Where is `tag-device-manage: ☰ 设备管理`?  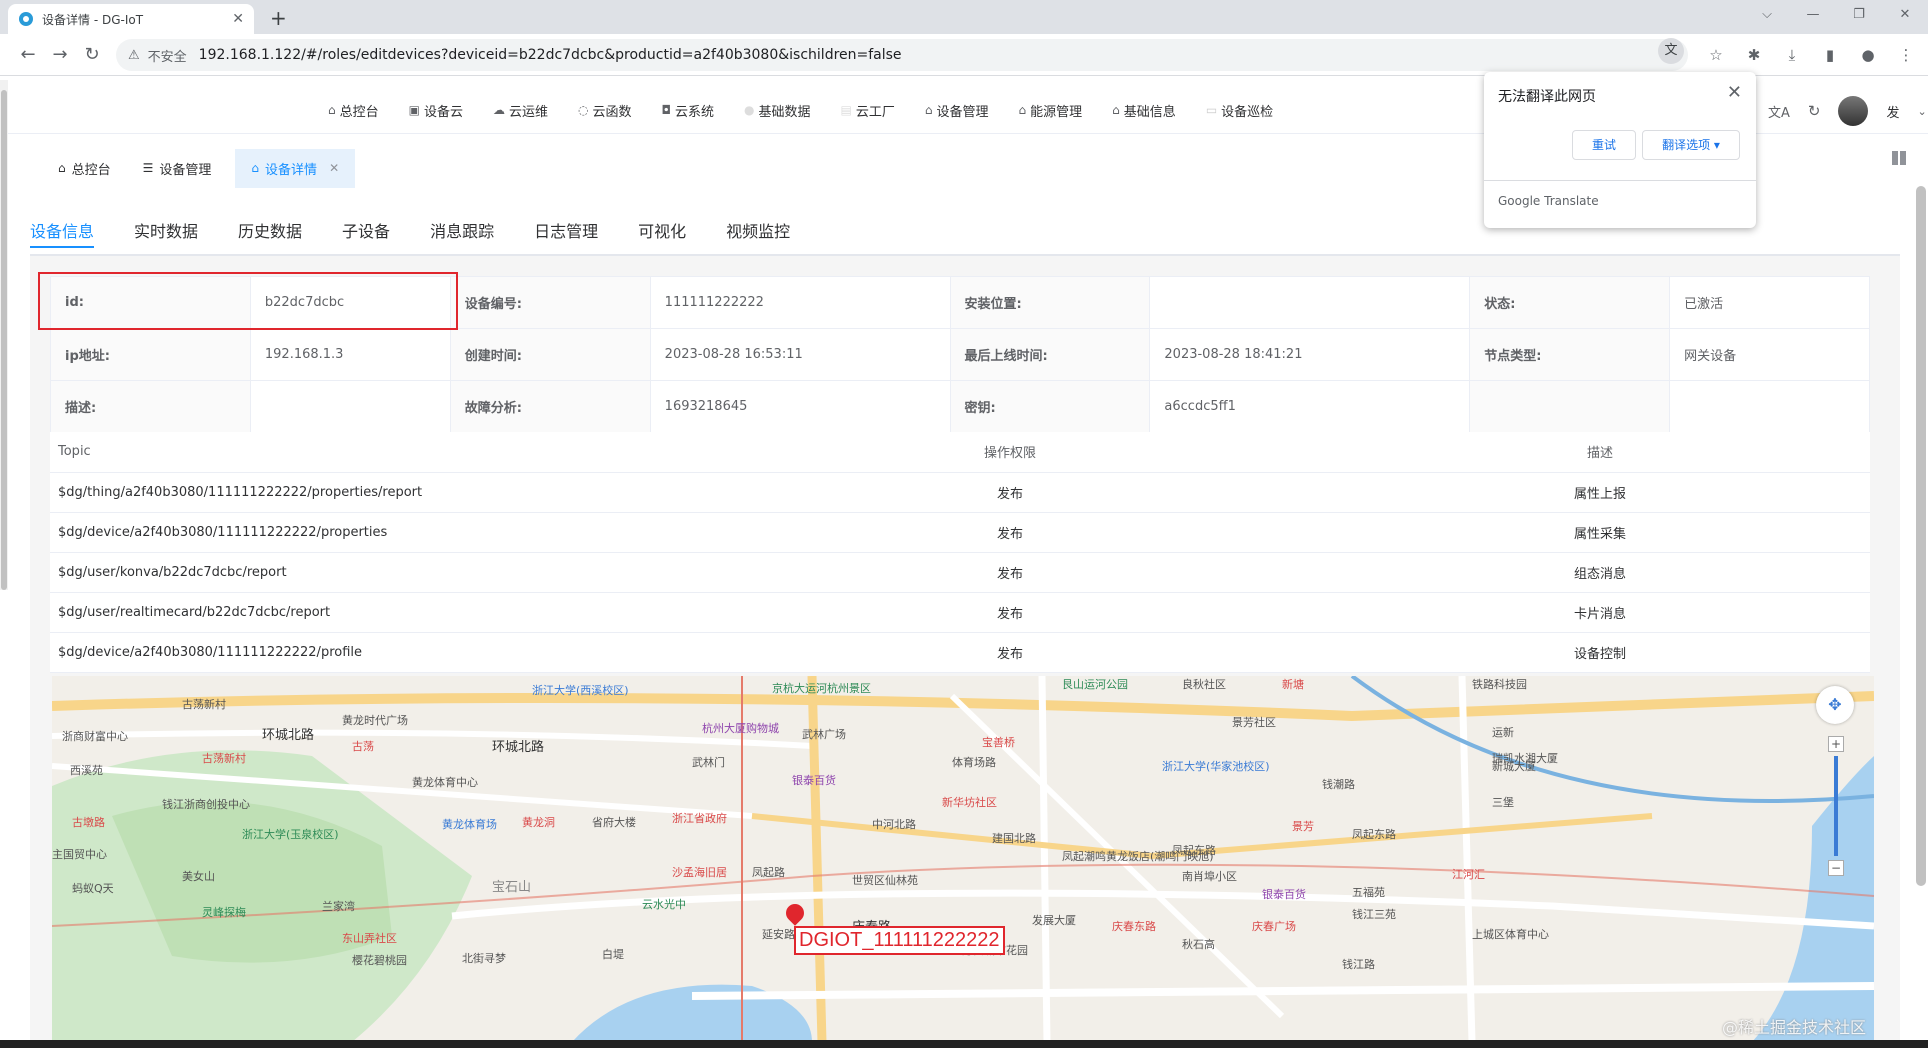
tag-device-manage: ☰ 设备管理 is located at coordinates (177, 168).